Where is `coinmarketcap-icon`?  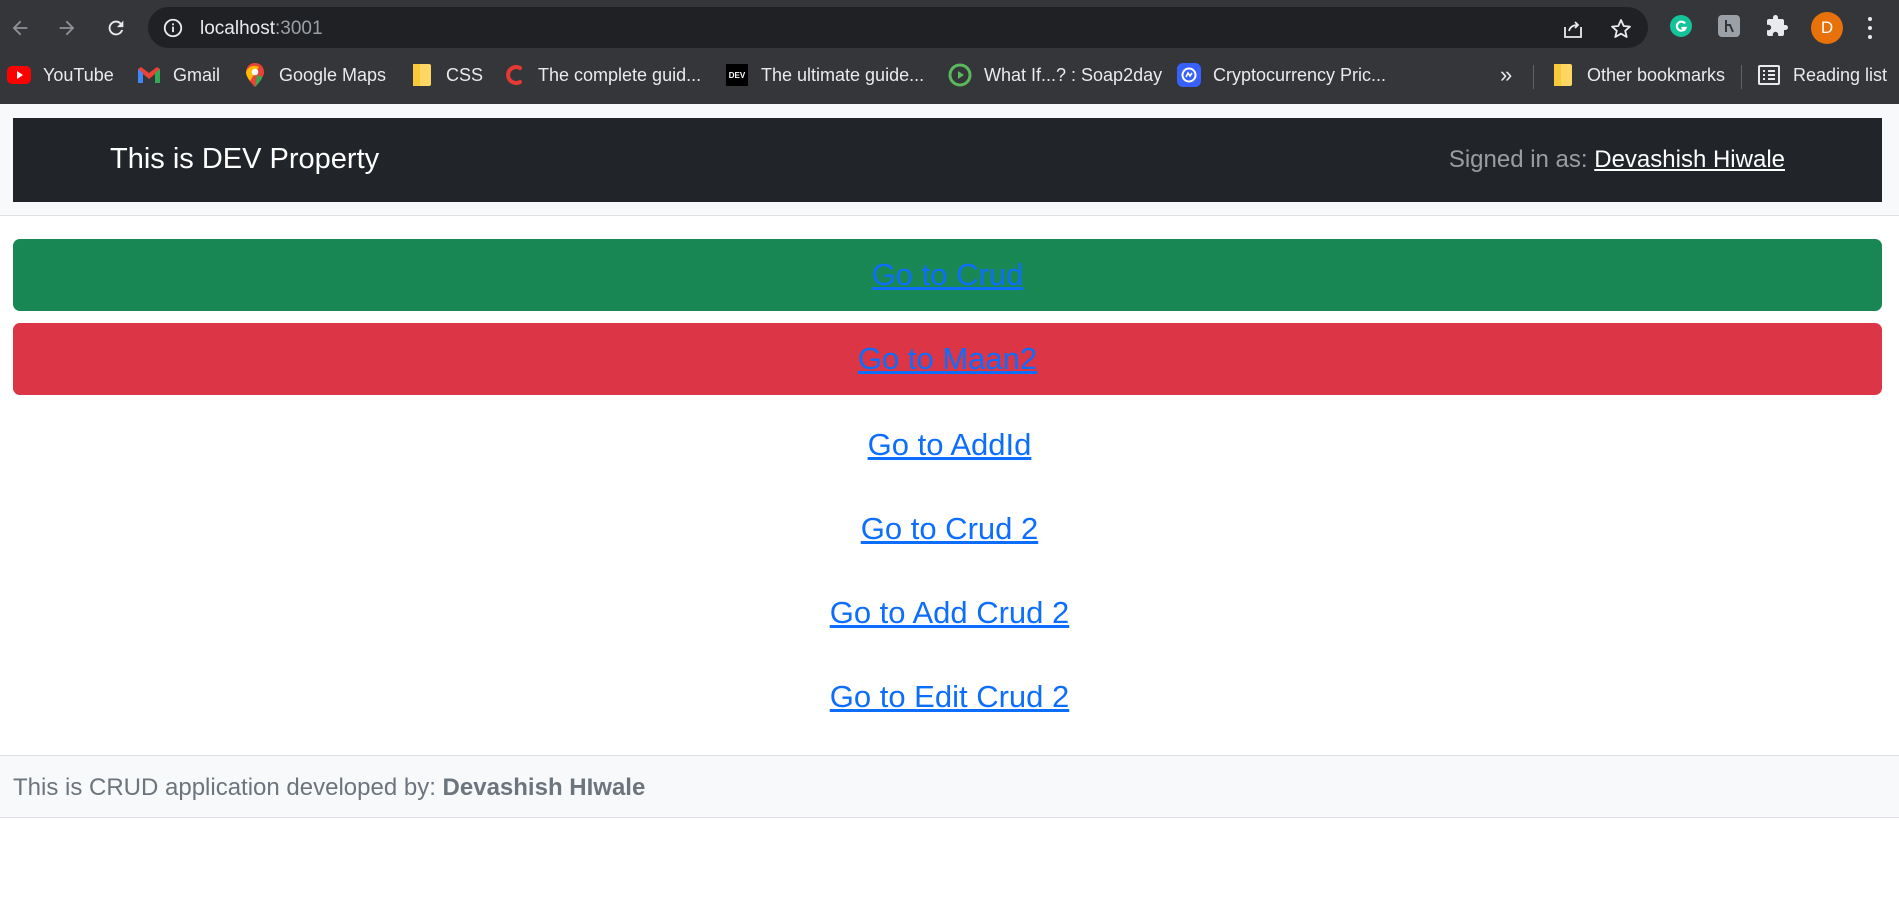 coinmarketcap-icon is located at coordinates (1189, 75).